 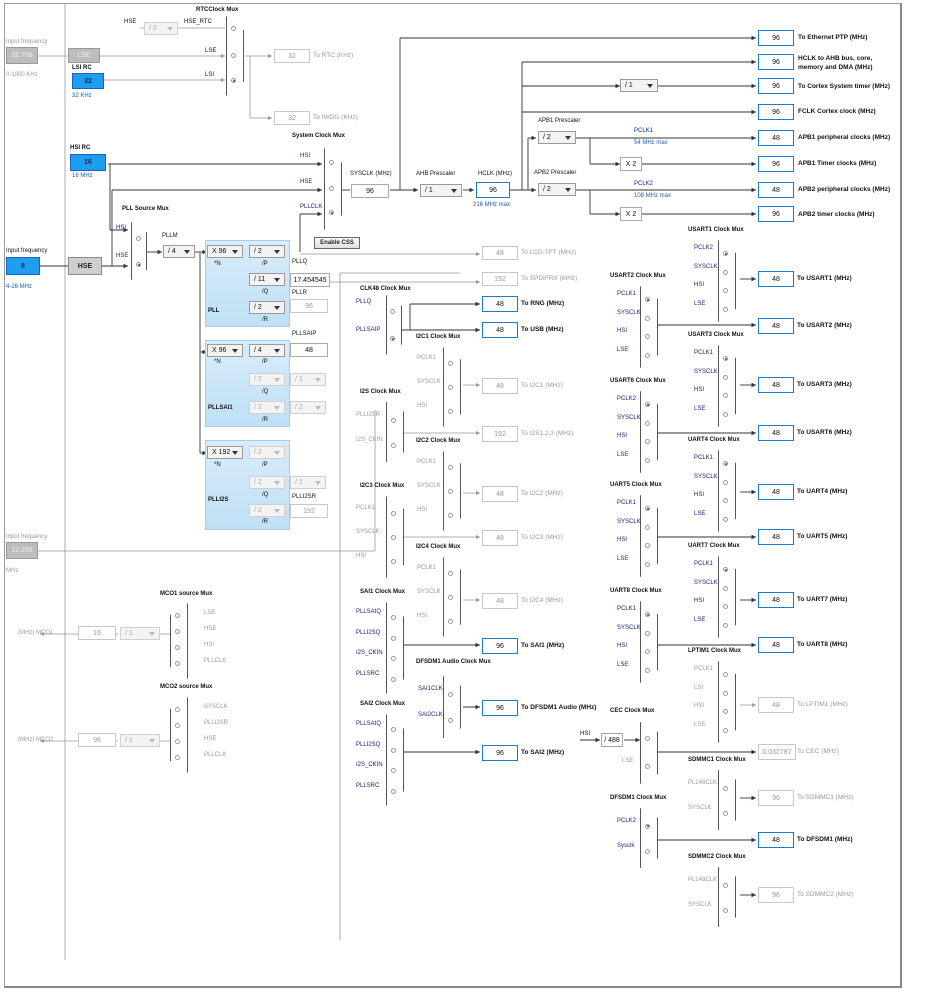 I want to click on output-cortex-timer-value: 96, so click(x=776, y=86).